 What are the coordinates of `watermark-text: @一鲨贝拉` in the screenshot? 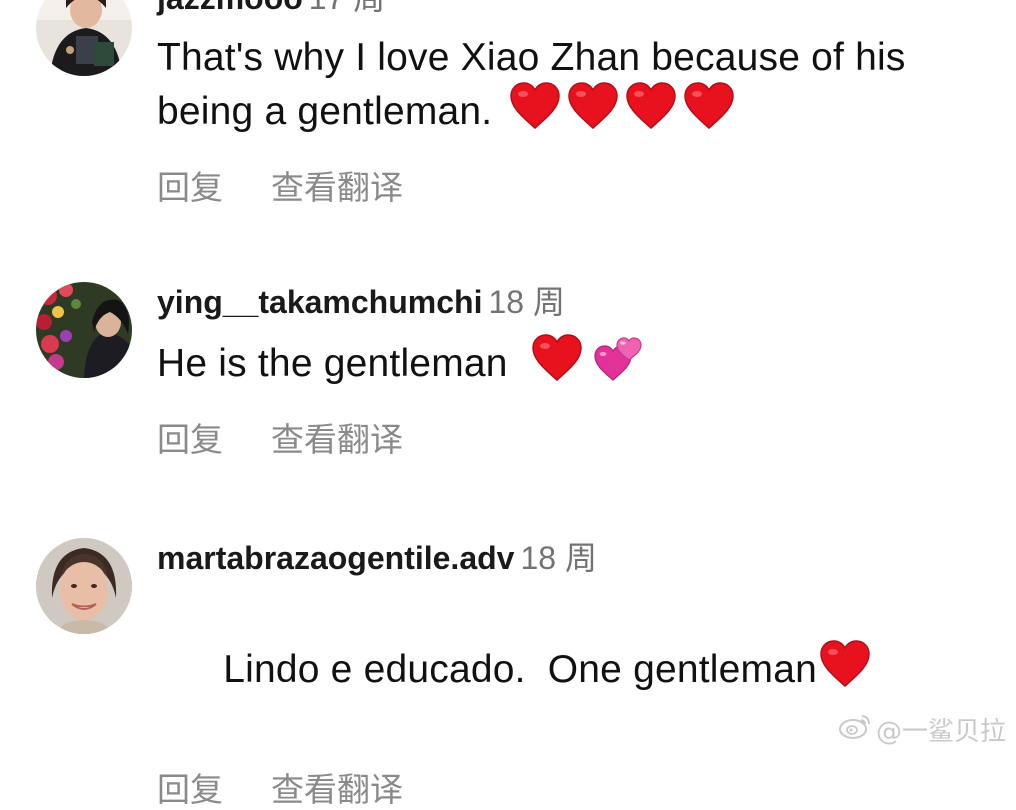 It's located at (940, 732).